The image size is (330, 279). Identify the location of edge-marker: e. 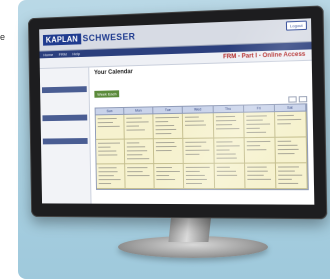
(3, 37).